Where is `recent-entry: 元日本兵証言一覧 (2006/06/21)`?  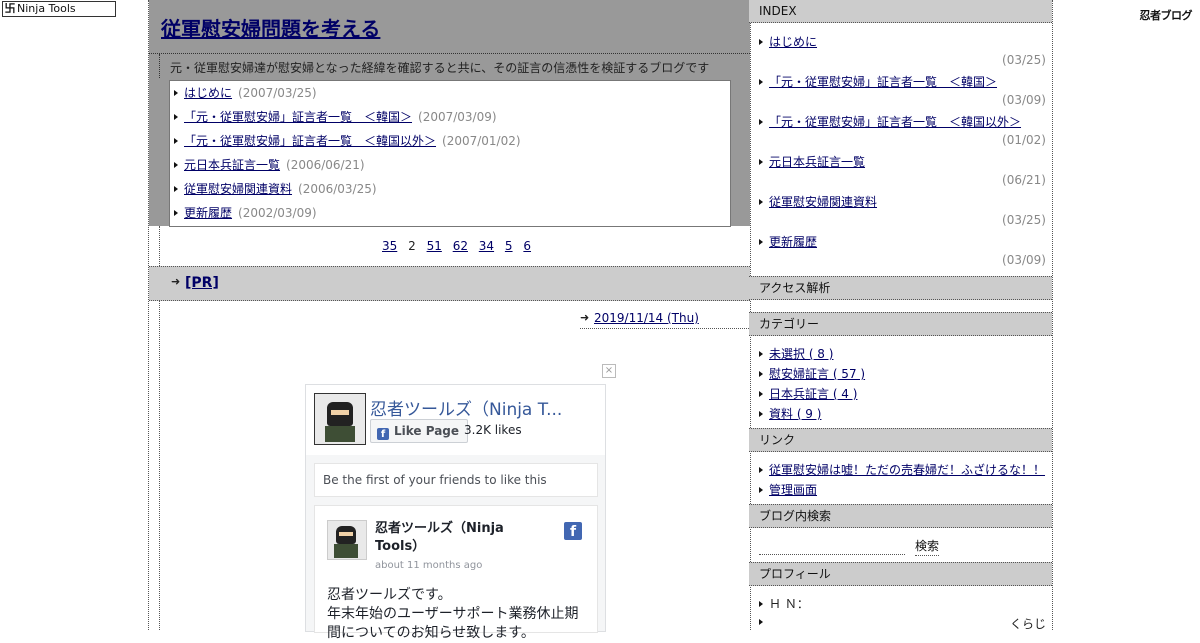 recent-entry: 元日本兵証言一覧 (2006/06/21) is located at coordinates (267, 165).